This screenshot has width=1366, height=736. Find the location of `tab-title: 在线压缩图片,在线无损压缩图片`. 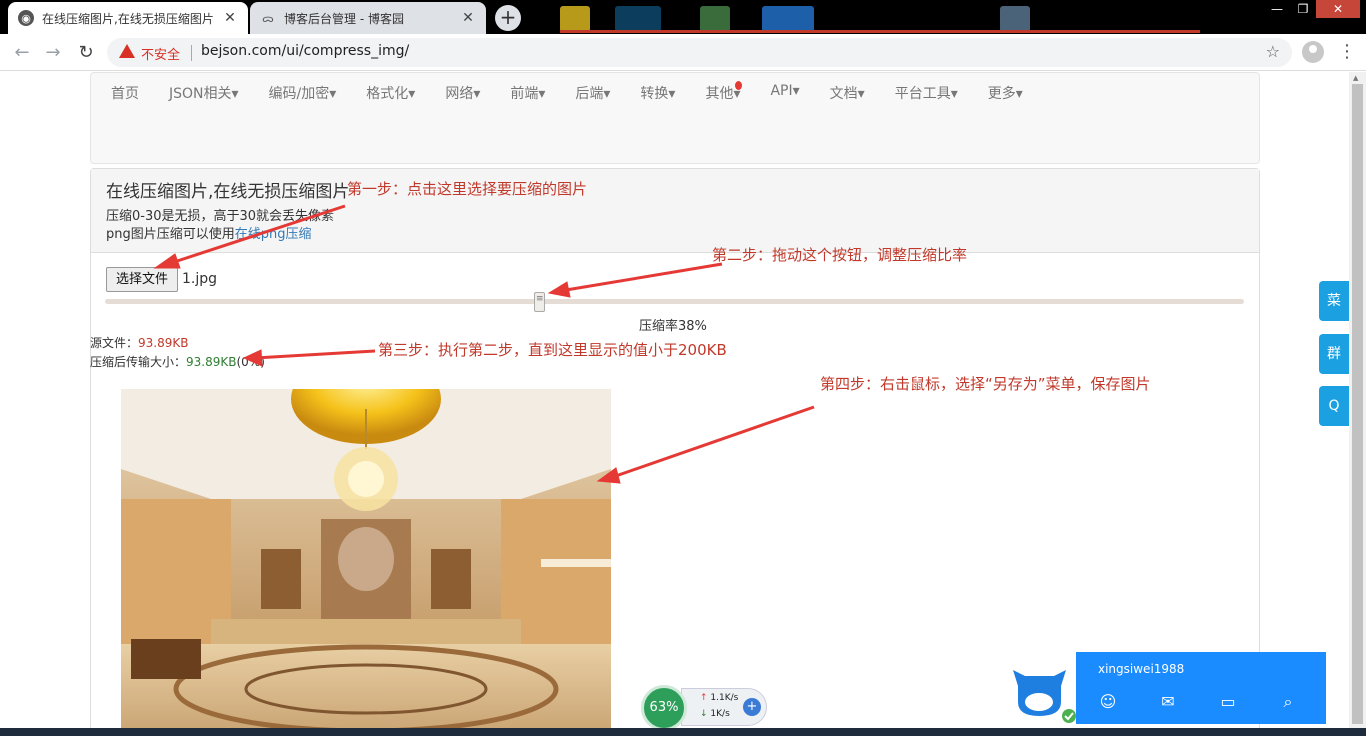

tab-title: 在线压缩图片,在线无损压缩图片 is located at coordinates (128, 18).